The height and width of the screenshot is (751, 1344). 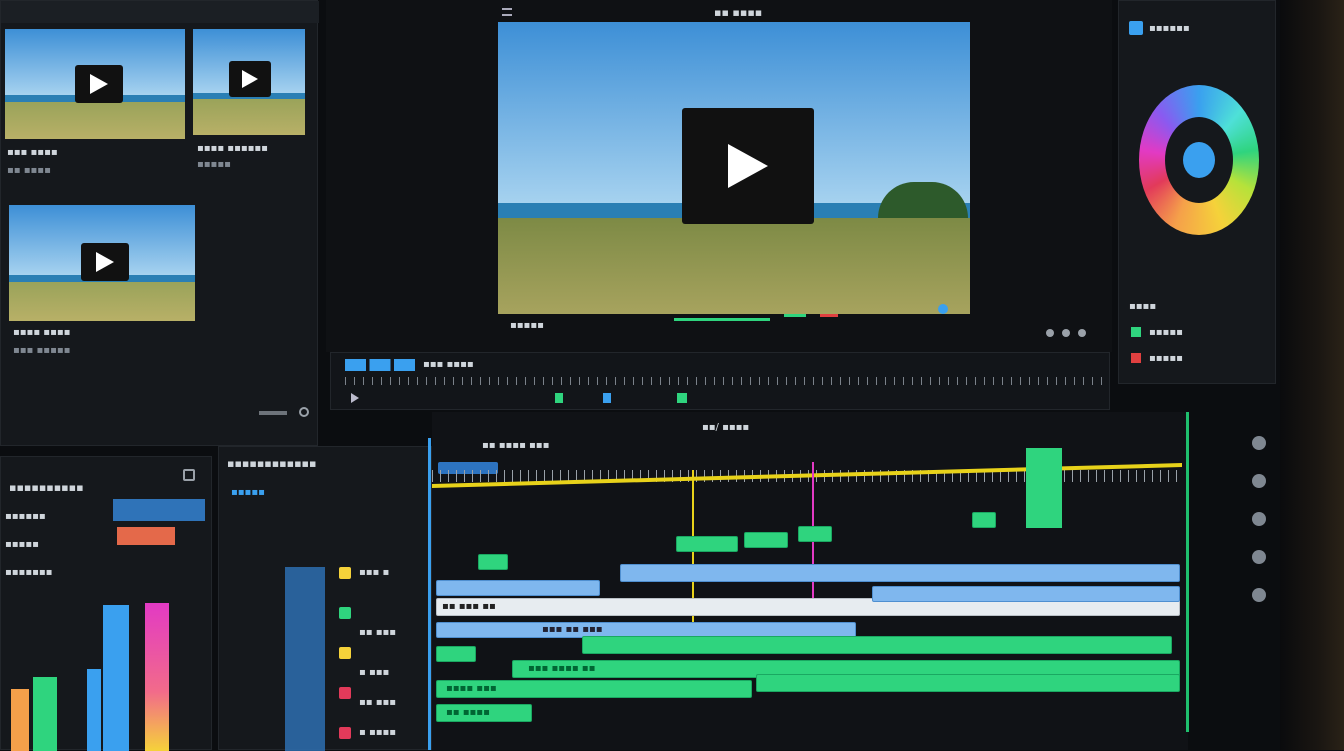 I want to click on clip-text: ▪▪▪▪ ▪▪▪, so click(x=471, y=688).